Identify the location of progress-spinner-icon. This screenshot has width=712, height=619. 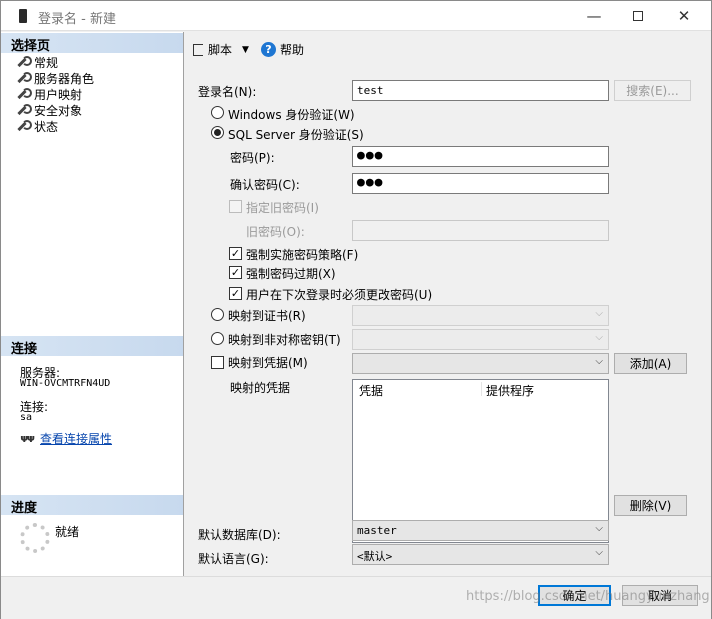
(35, 538).